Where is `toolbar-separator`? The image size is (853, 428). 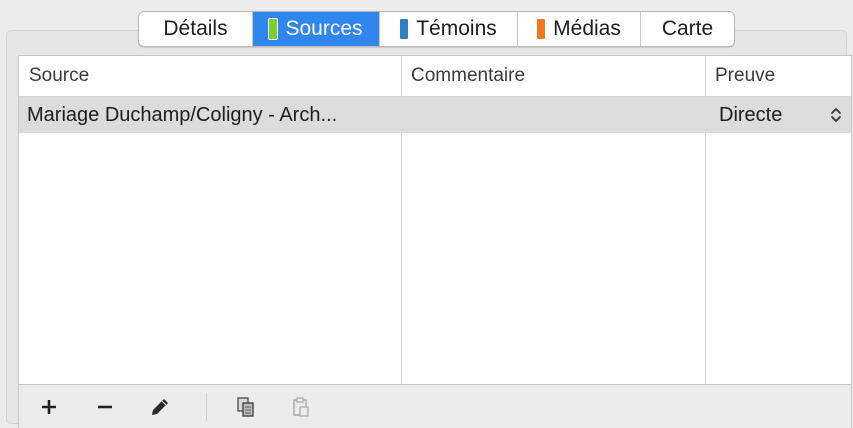 toolbar-separator is located at coordinates (206, 407).